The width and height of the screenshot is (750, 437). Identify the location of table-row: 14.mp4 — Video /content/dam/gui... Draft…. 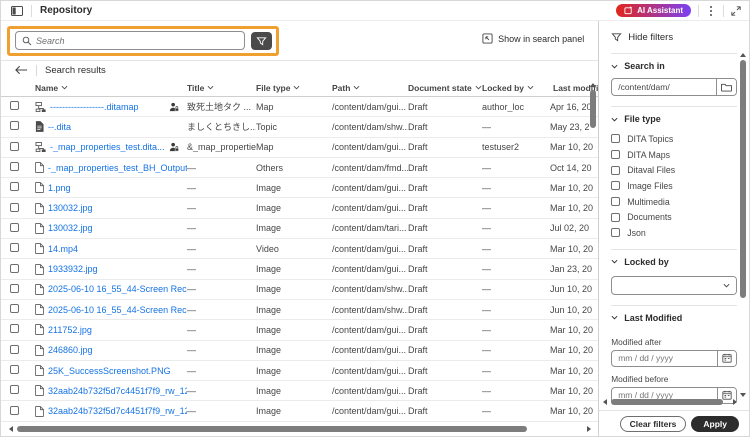
(300, 249).